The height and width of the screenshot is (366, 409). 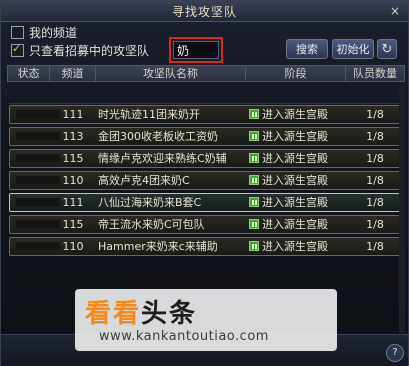 I want to click on title-bar: 寻找攻坚队 ×, so click(x=204, y=11).